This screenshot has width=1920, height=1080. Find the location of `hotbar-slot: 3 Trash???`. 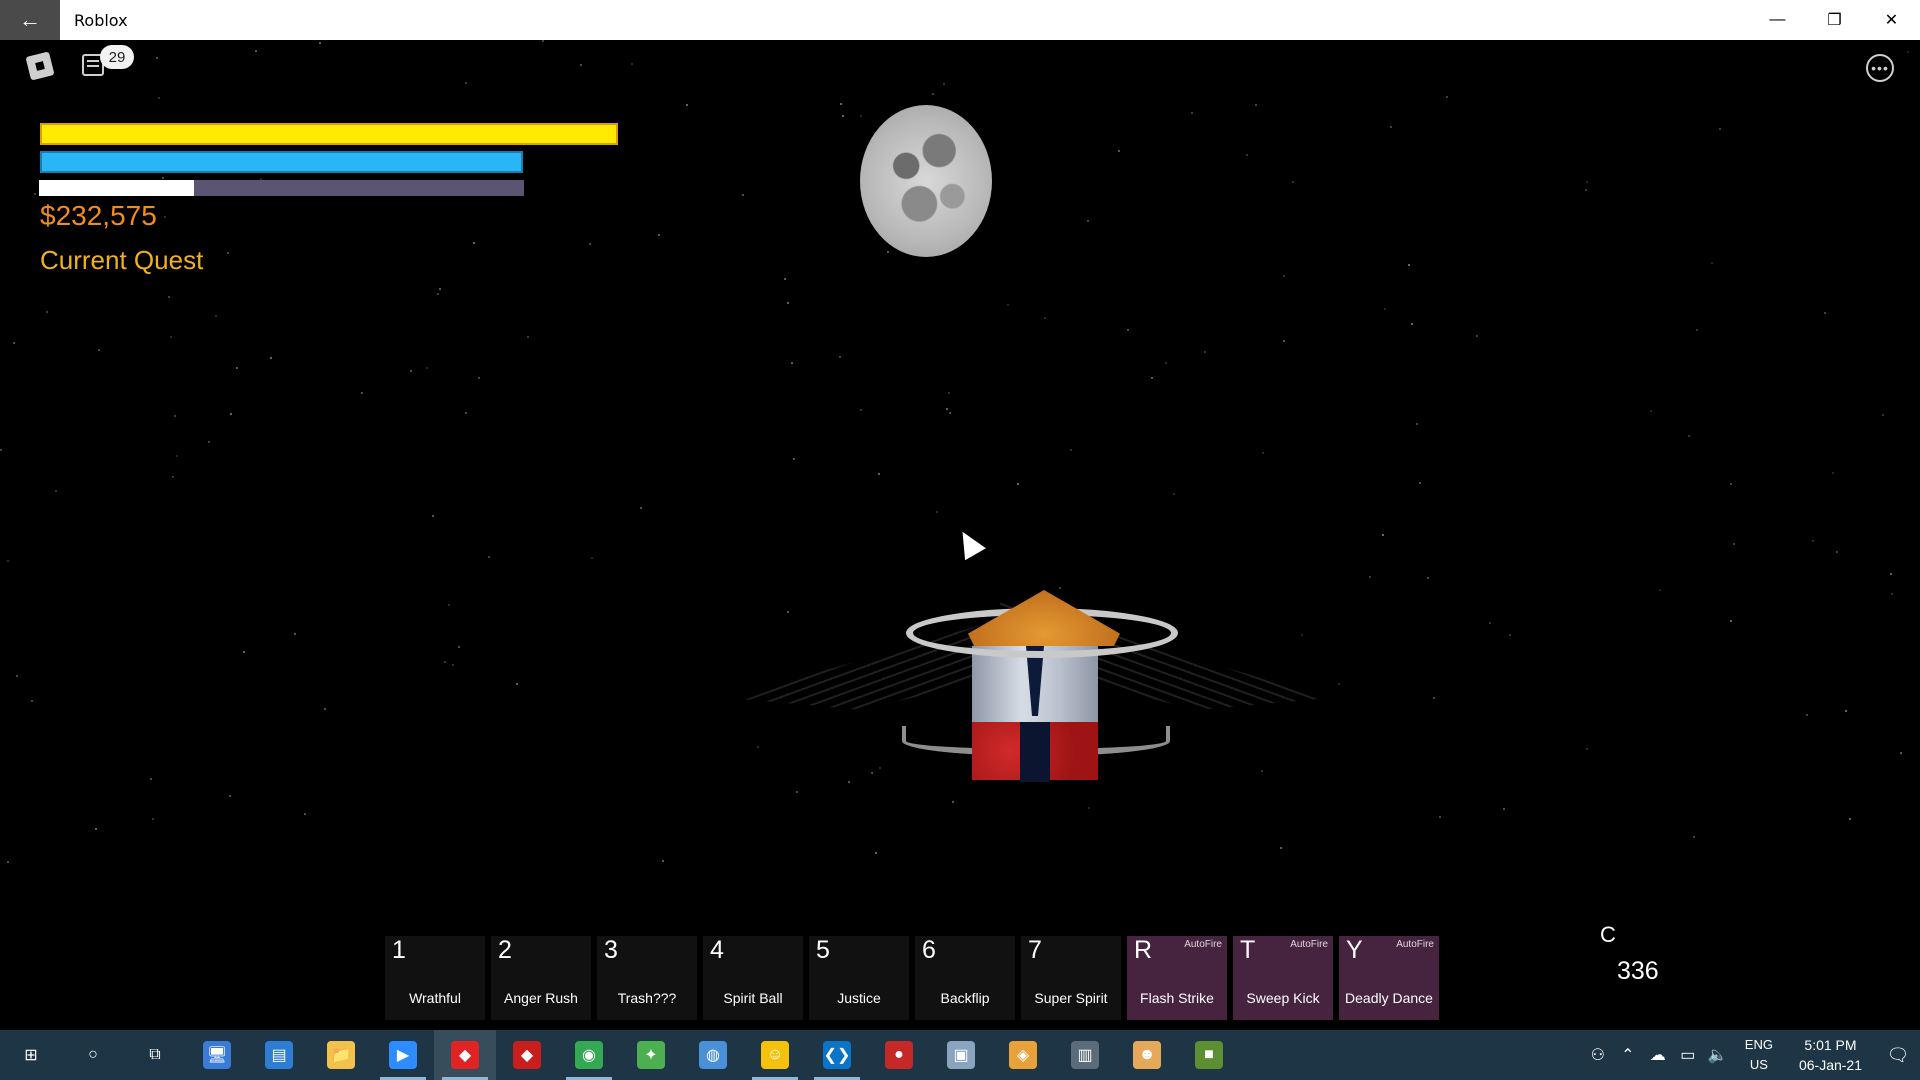

hotbar-slot: 3 Trash??? is located at coordinates (647, 978).